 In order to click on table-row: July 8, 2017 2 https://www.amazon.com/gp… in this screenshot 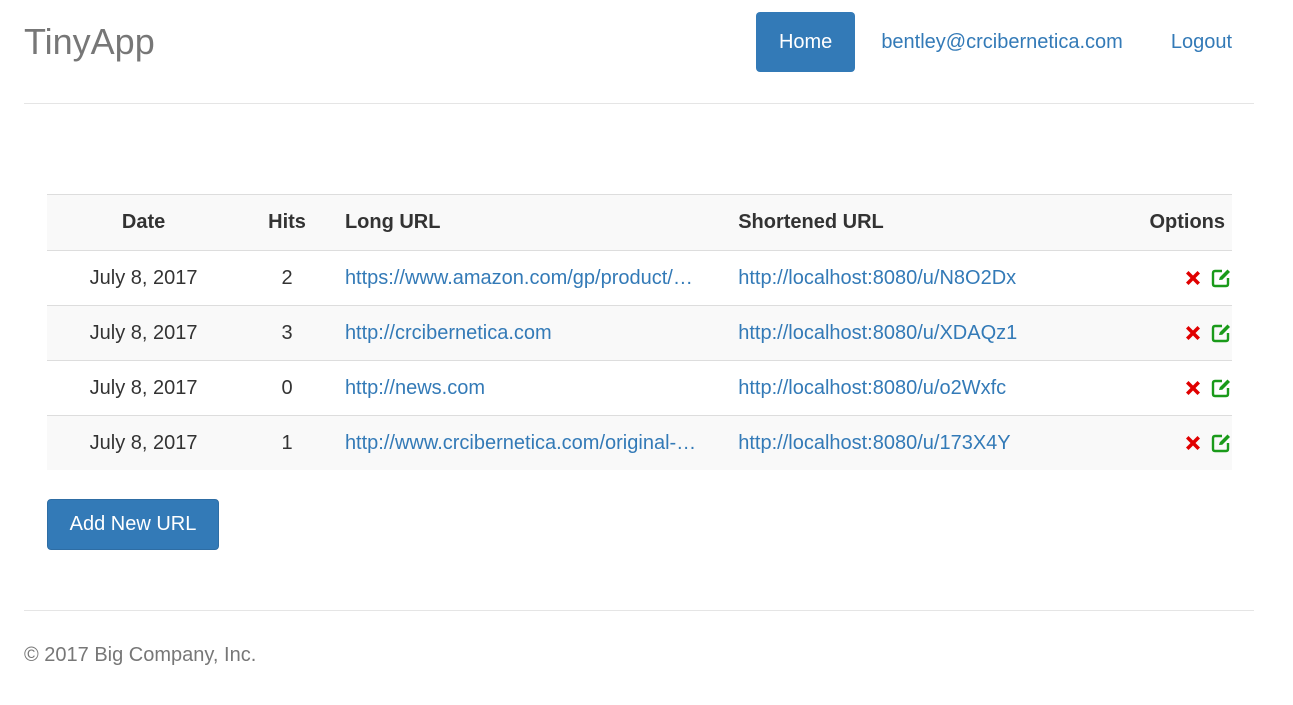, I will do `click(639, 278)`.